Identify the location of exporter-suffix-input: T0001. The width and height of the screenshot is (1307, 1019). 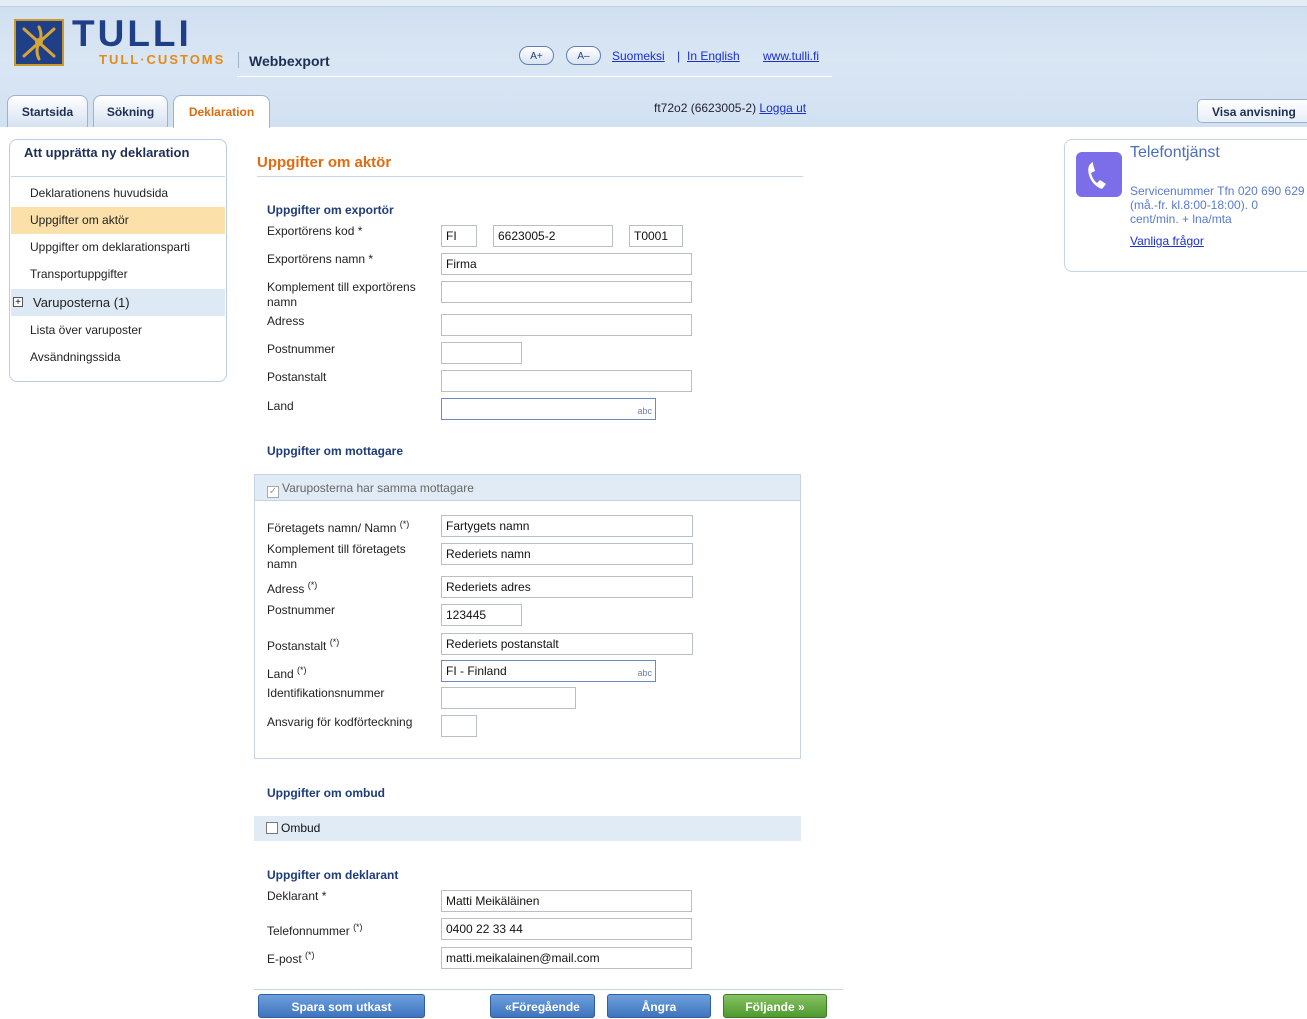
(656, 236).